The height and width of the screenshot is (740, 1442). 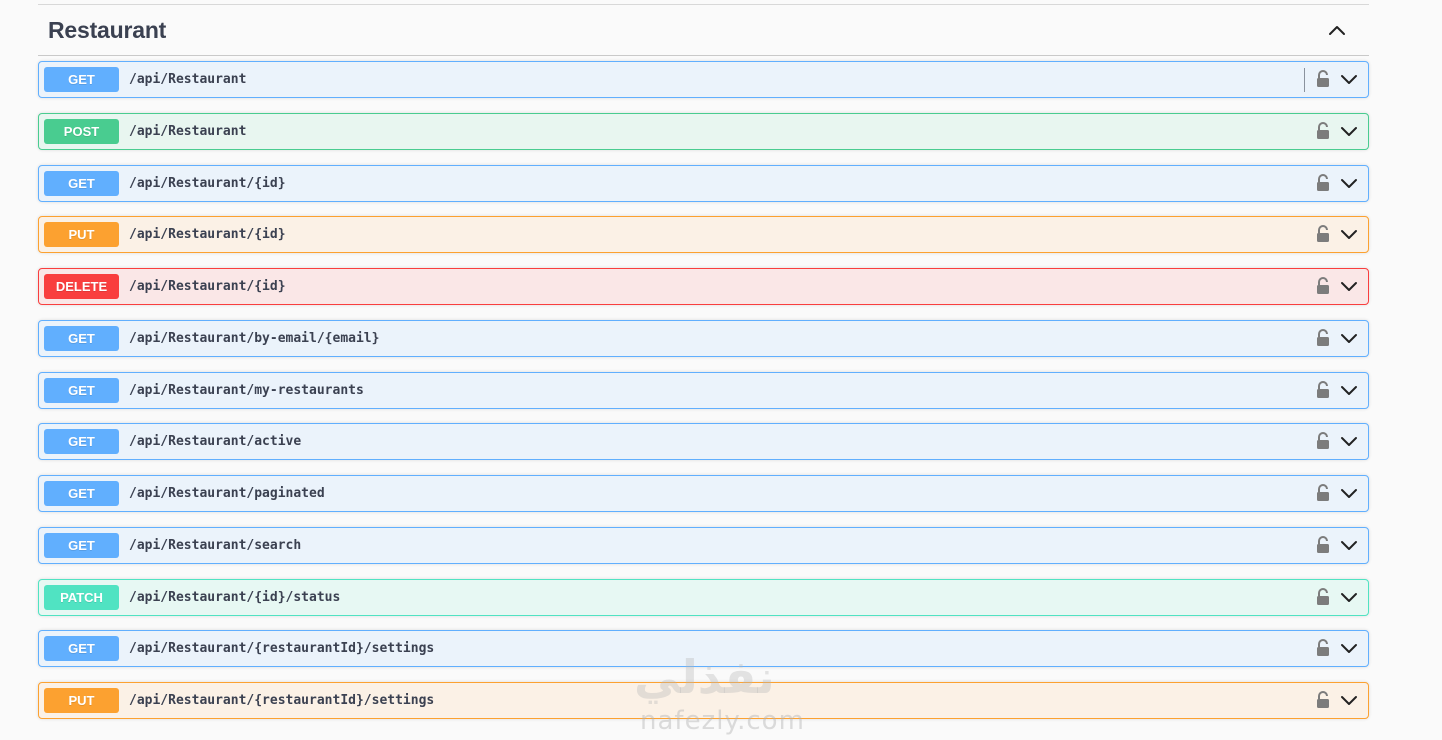 What do you see at coordinates (703, 597) in the screenshot?
I see `operation-row: PATCH/api/Restaurant/{id}/status` at bounding box center [703, 597].